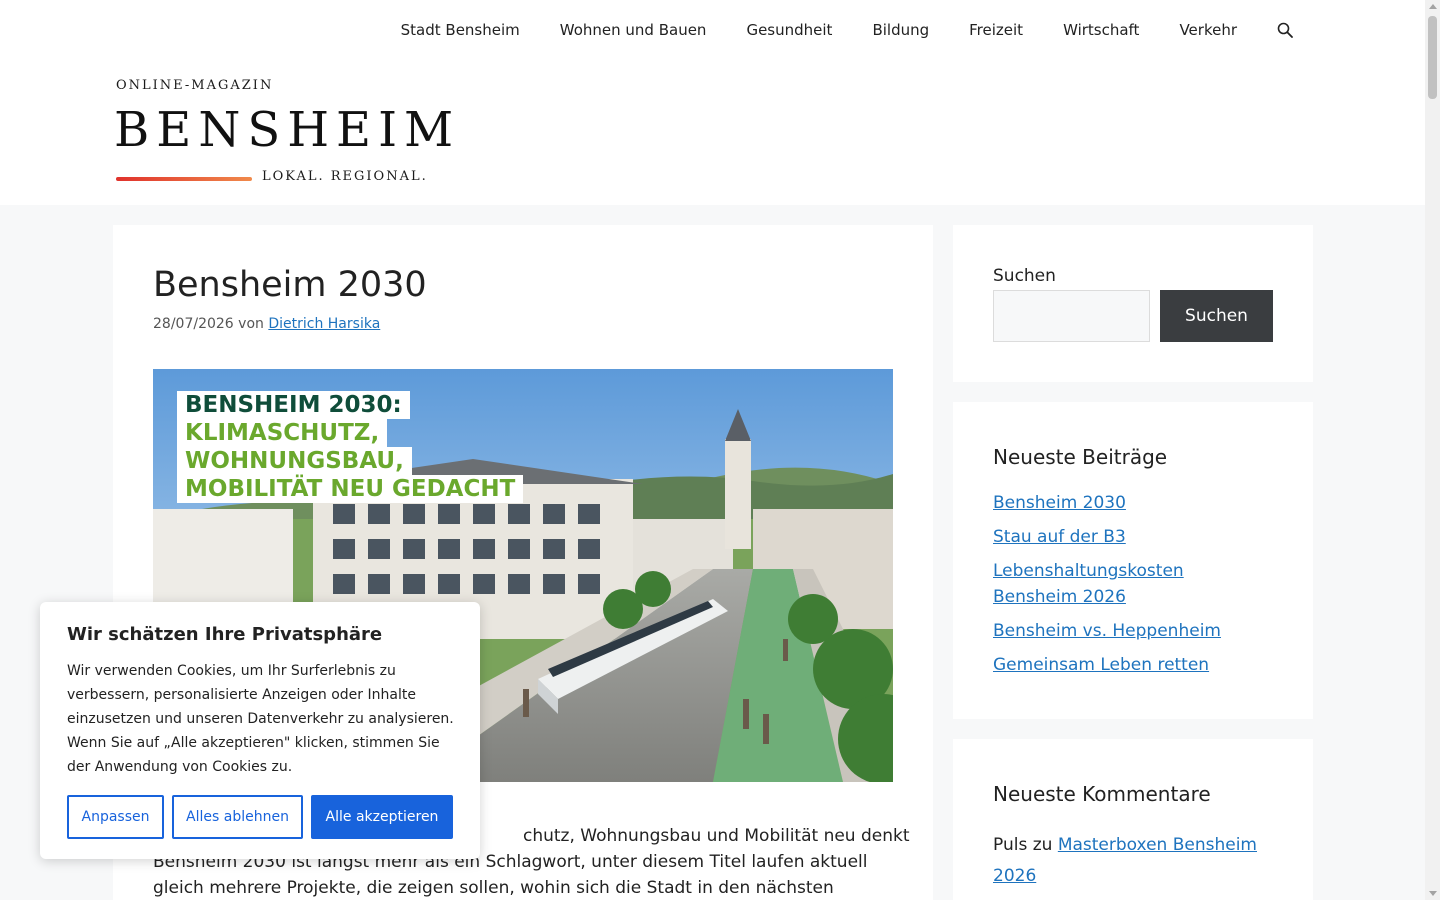  What do you see at coordinates (900, 30) in the screenshot?
I see `nav-item-bildung: Bildung` at bounding box center [900, 30].